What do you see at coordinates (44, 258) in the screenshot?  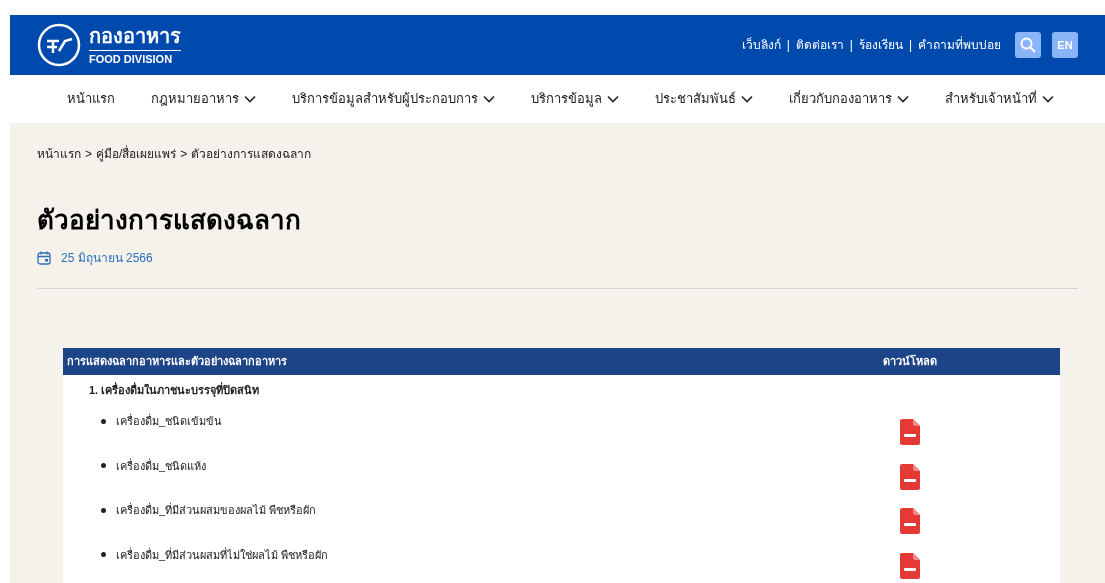 I see `calendar-icon` at bounding box center [44, 258].